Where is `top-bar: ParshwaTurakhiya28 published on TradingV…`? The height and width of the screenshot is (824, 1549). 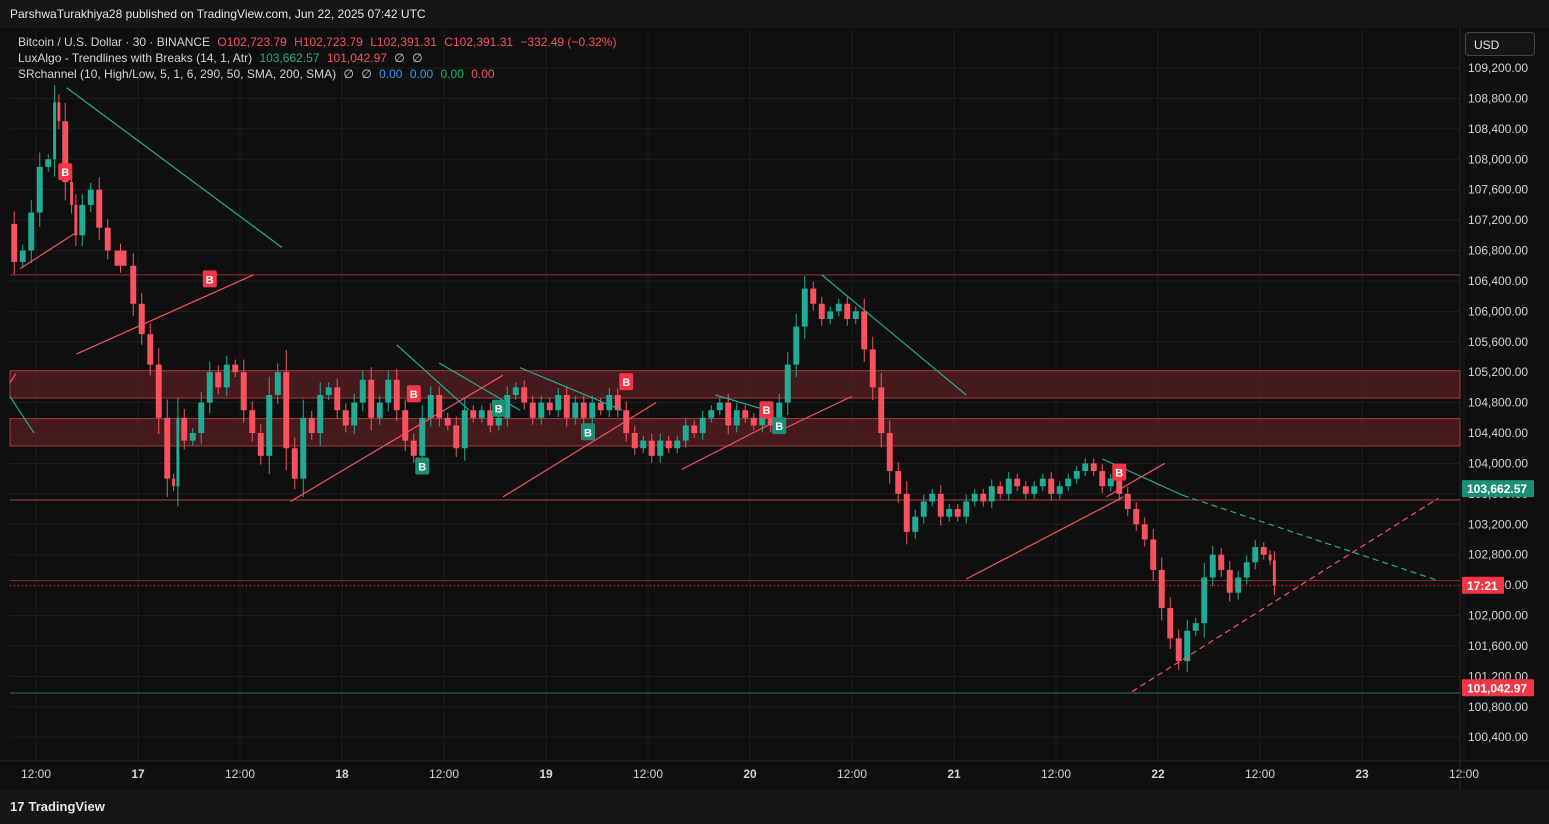
top-bar: ParshwaTurakhiya28 published on TradingV… is located at coordinates (774, 14).